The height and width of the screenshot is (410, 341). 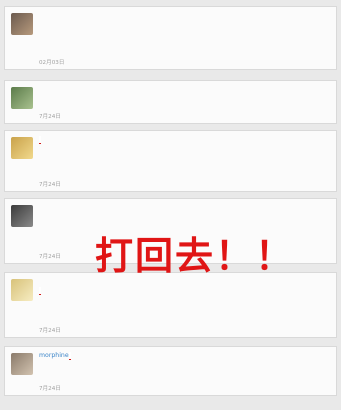 What do you see at coordinates (195, 256) in the screenshot?
I see `overlay-headline: 打回去！！` at bounding box center [195, 256].